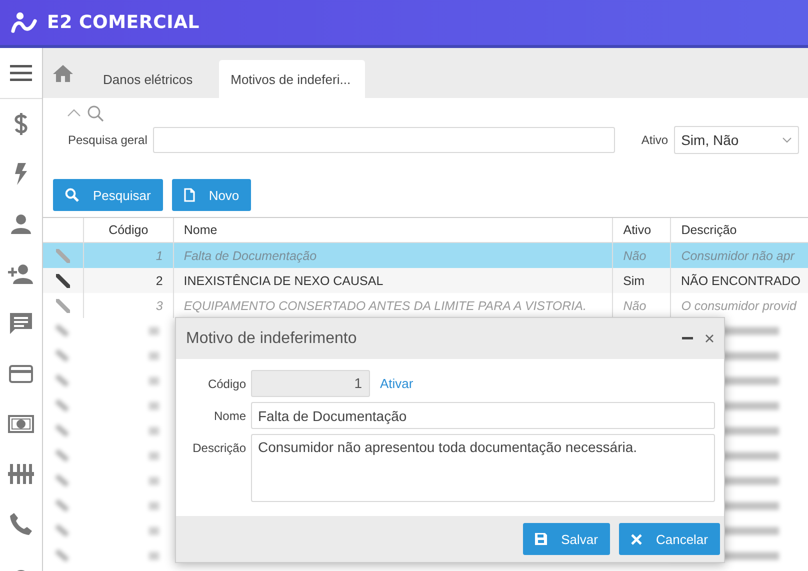 This screenshot has width=808, height=571. What do you see at coordinates (21, 73) in the screenshot?
I see `menu-icon` at bounding box center [21, 73].